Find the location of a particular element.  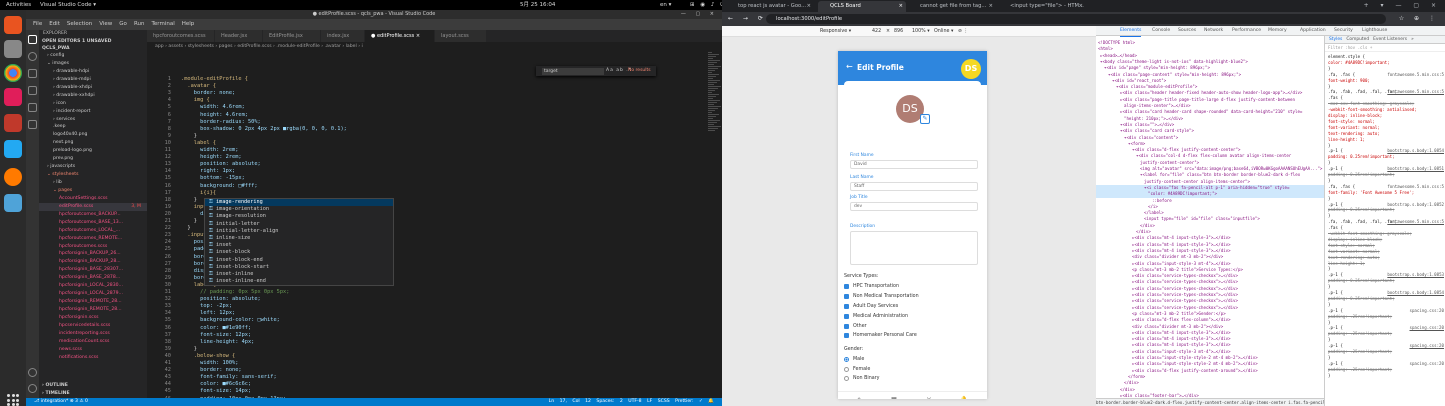

file-tree-item: hpcforoutcomes.scss is located at coordinates (93, 247).